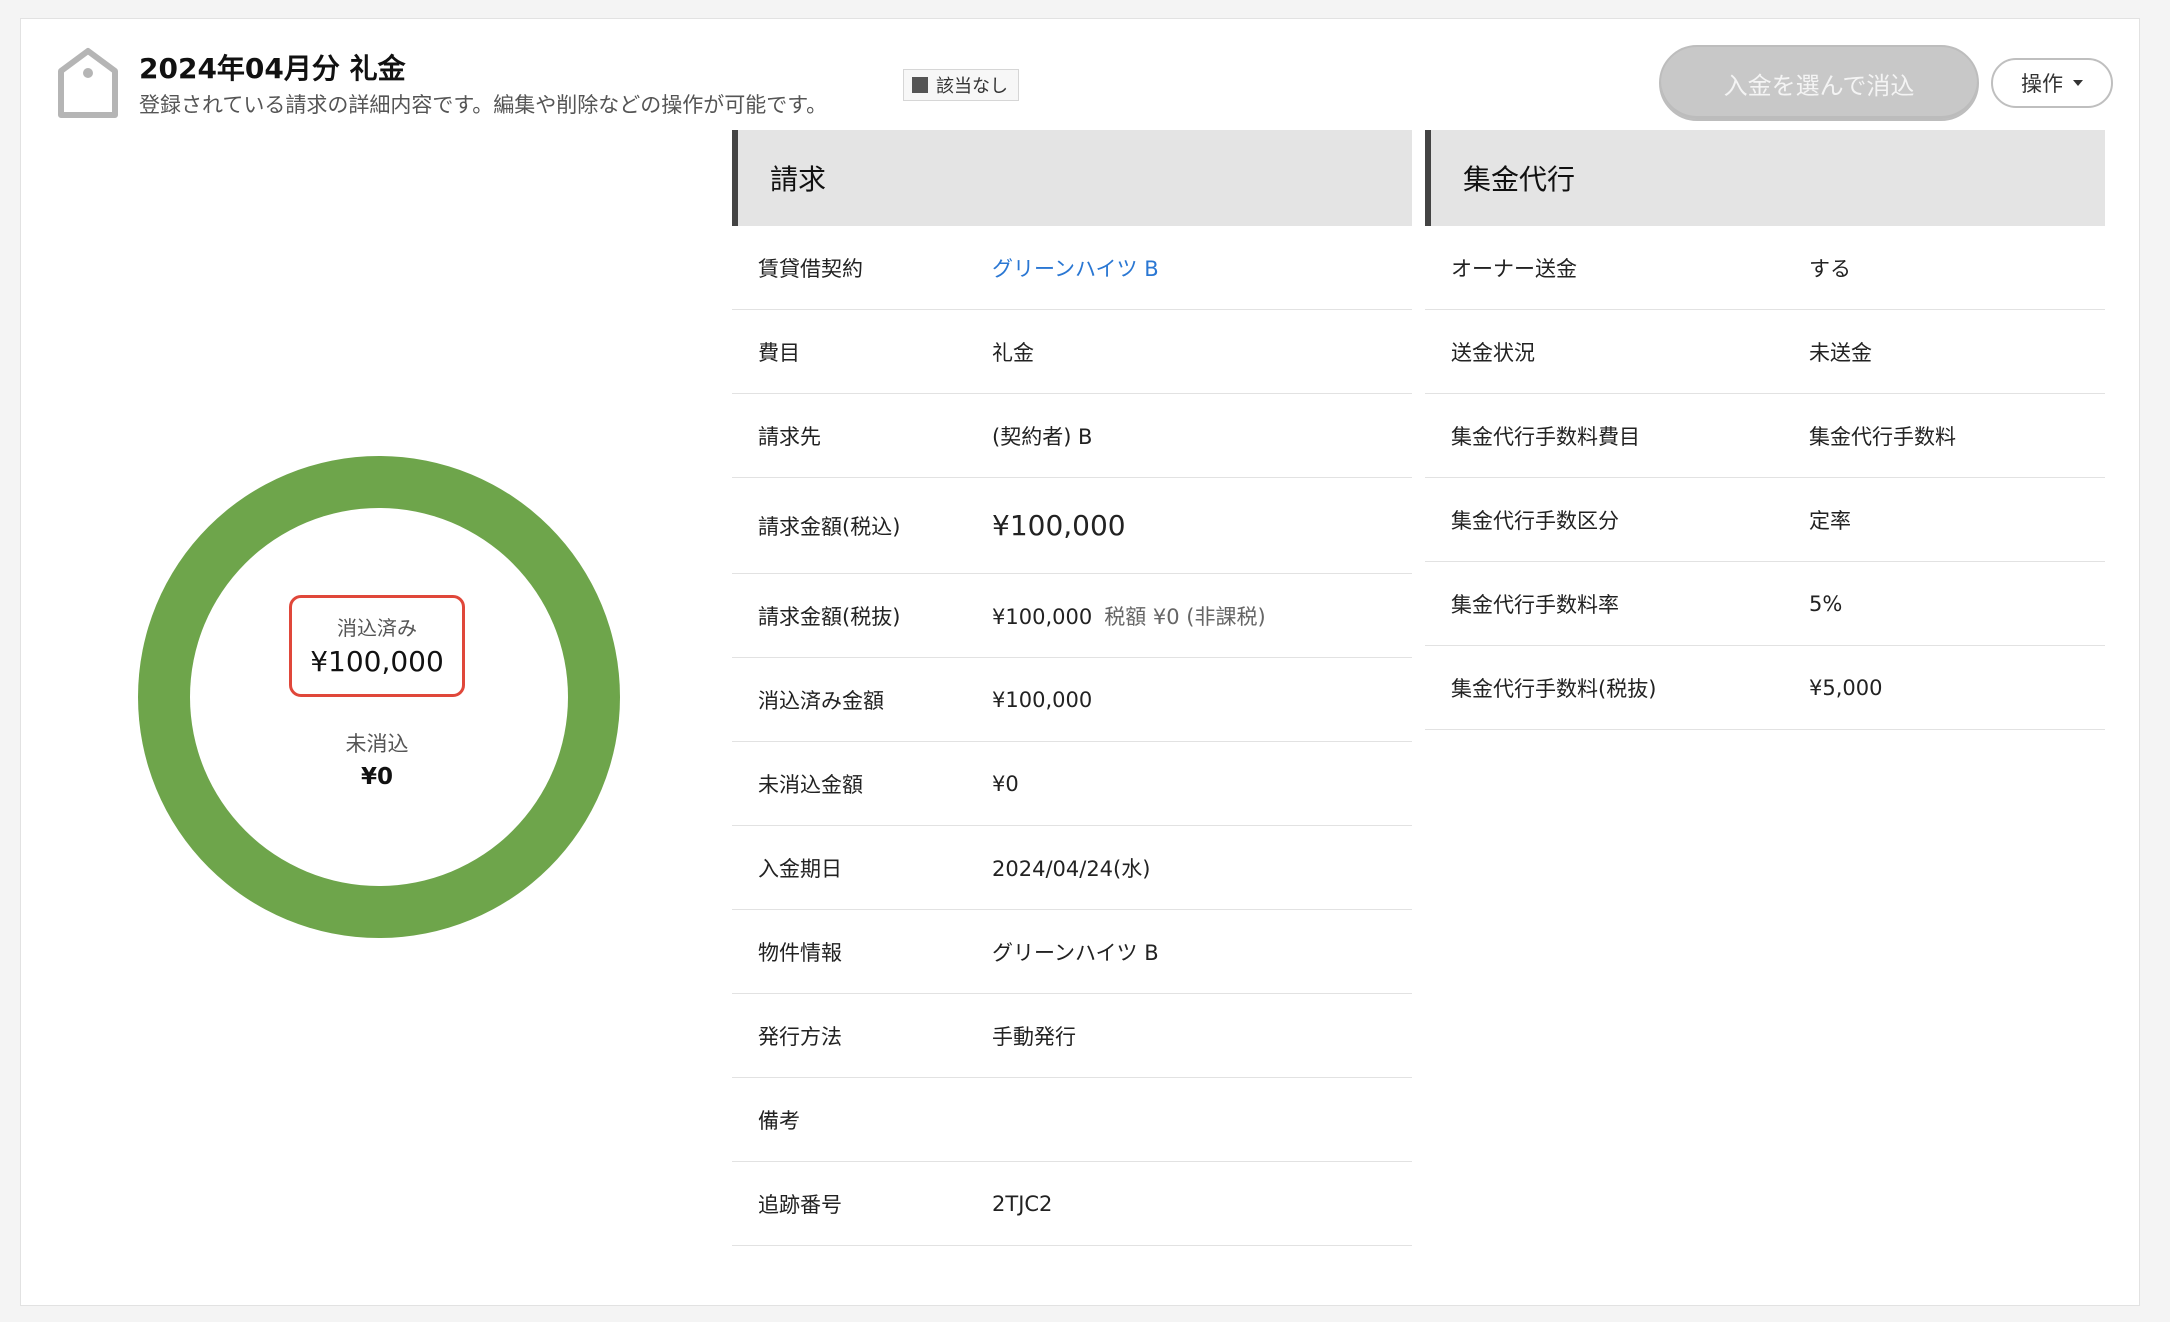  What do you see at coordinates (1514, 268) in the screenshot?
I see `row-label: オーナー送金` at bounding box center [1514, 268].